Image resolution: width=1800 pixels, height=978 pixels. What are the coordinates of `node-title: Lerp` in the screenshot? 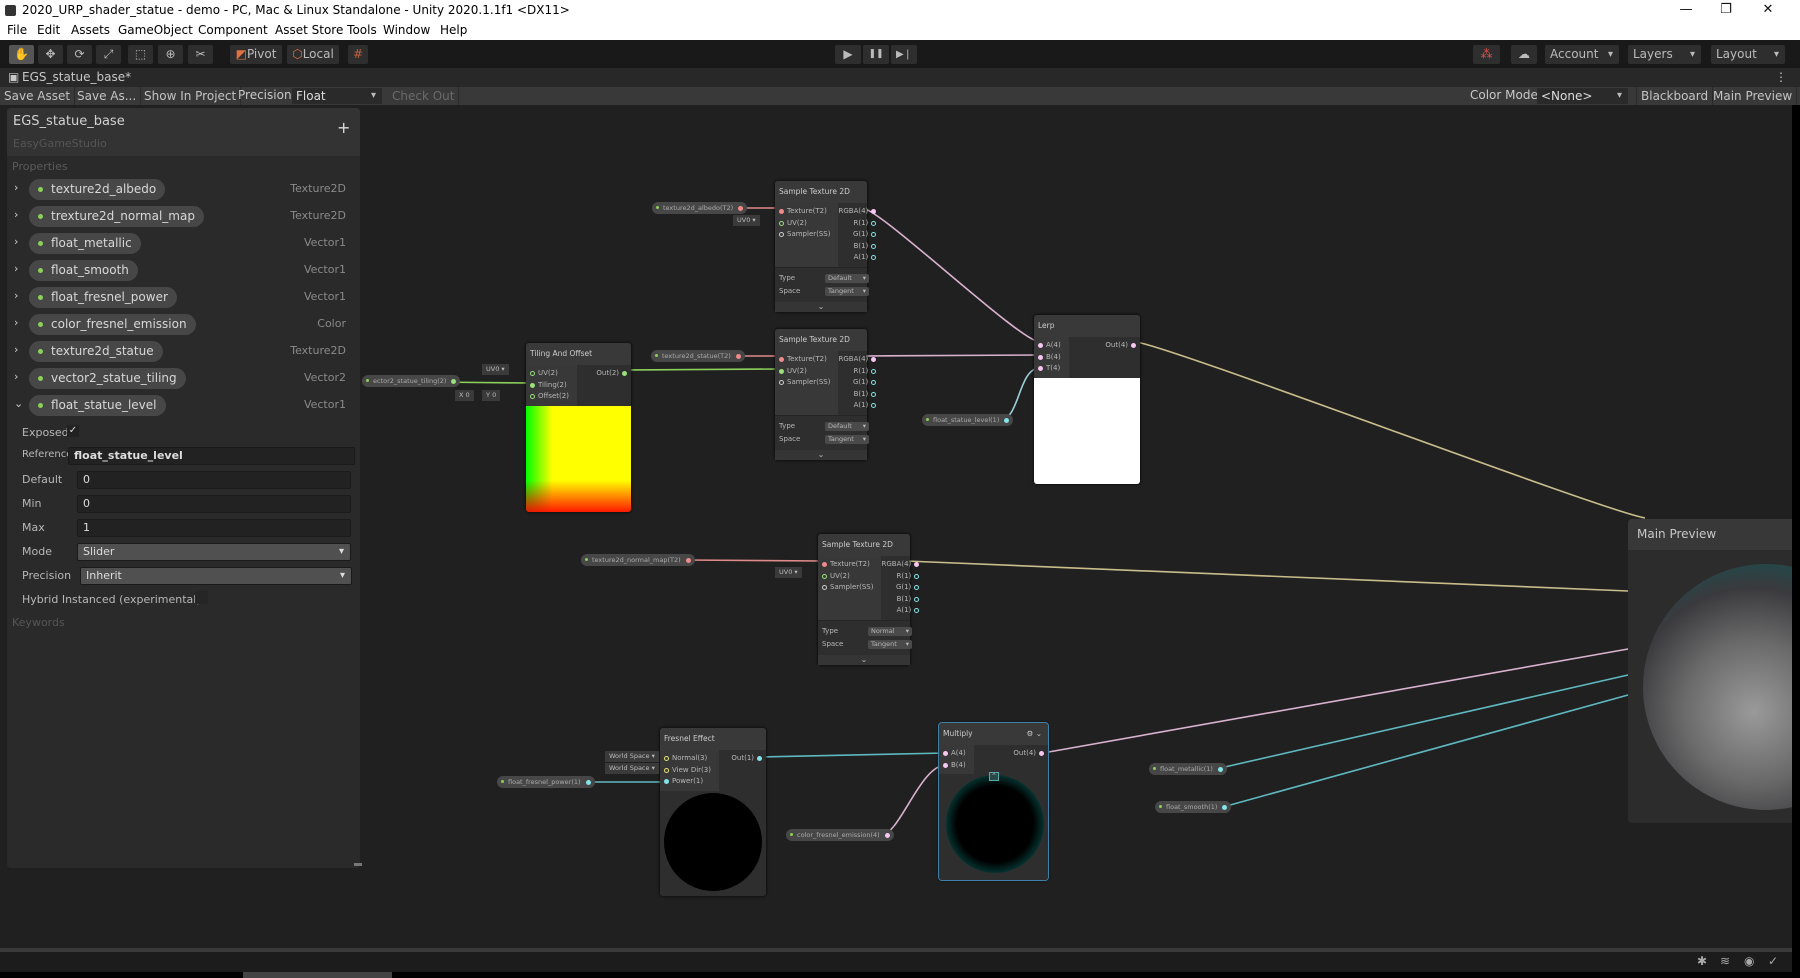 It's located at (1087, 326).